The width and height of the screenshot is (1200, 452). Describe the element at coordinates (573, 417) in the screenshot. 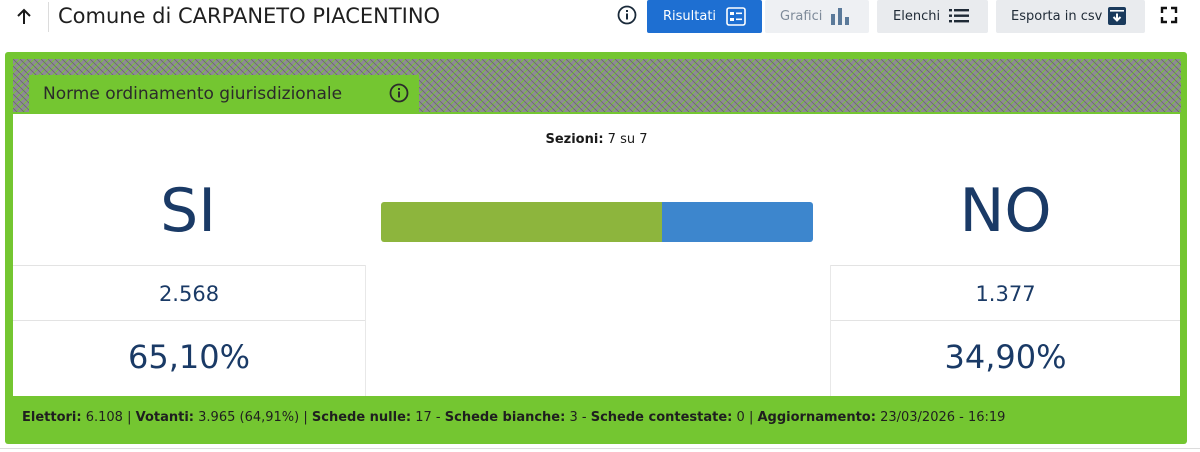

I see `bianche-value: 3` at that location.